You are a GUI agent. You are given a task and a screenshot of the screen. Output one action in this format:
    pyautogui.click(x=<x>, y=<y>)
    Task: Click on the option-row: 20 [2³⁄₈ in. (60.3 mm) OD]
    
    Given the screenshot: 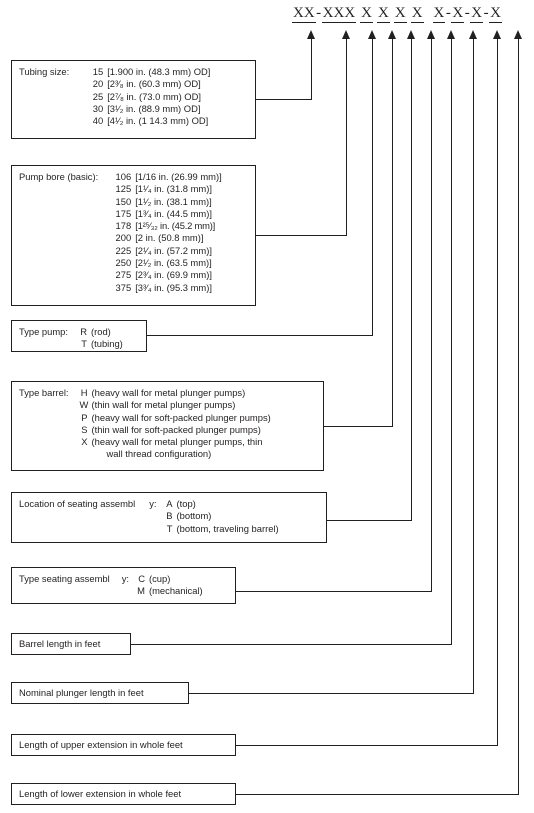 What is the action you would take?
    pyautogui.click(x=149, y=84)
    